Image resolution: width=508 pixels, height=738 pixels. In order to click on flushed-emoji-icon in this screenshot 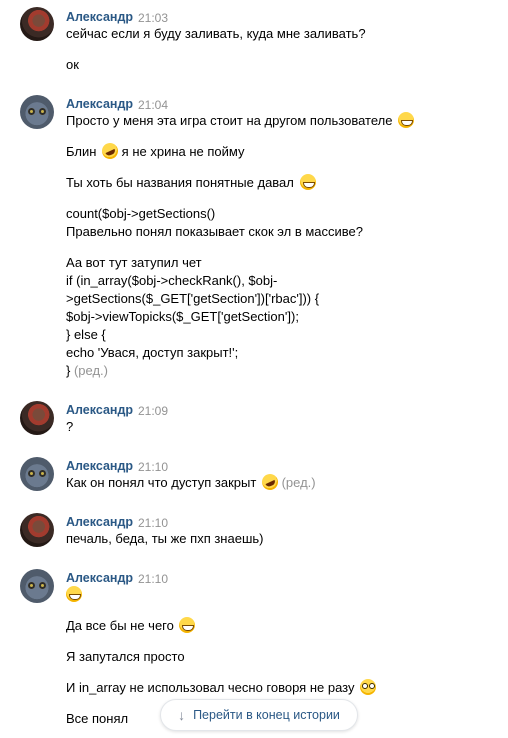, I will do `click(368, 687)`.